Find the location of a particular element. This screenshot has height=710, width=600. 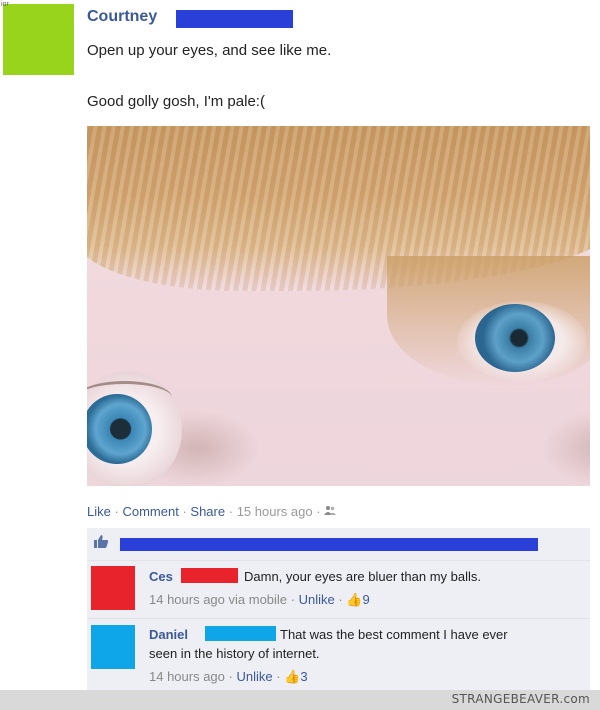

like-count-value: 3 is located at coordinates (304, 676).